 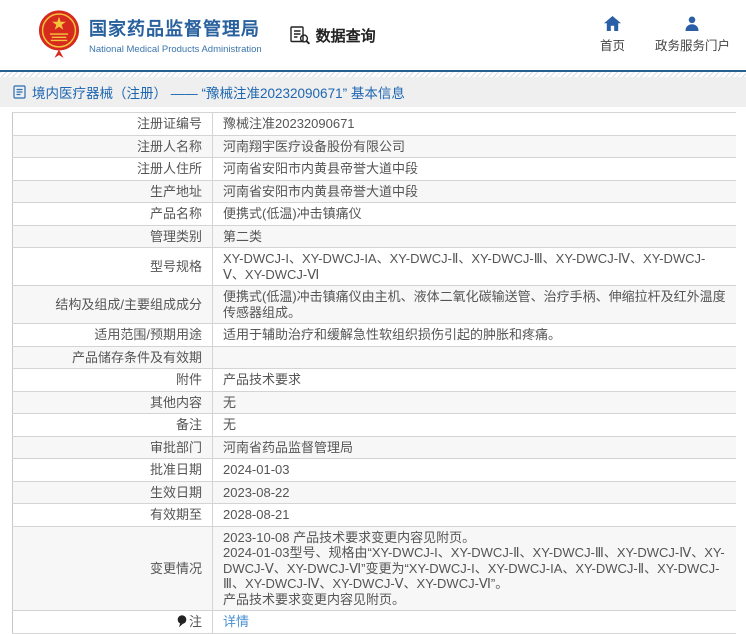 What do you see at coordinates (175, 213) in the screenshot?
I see `row-label-text: 产品名称` at bounding box center [175, 213].